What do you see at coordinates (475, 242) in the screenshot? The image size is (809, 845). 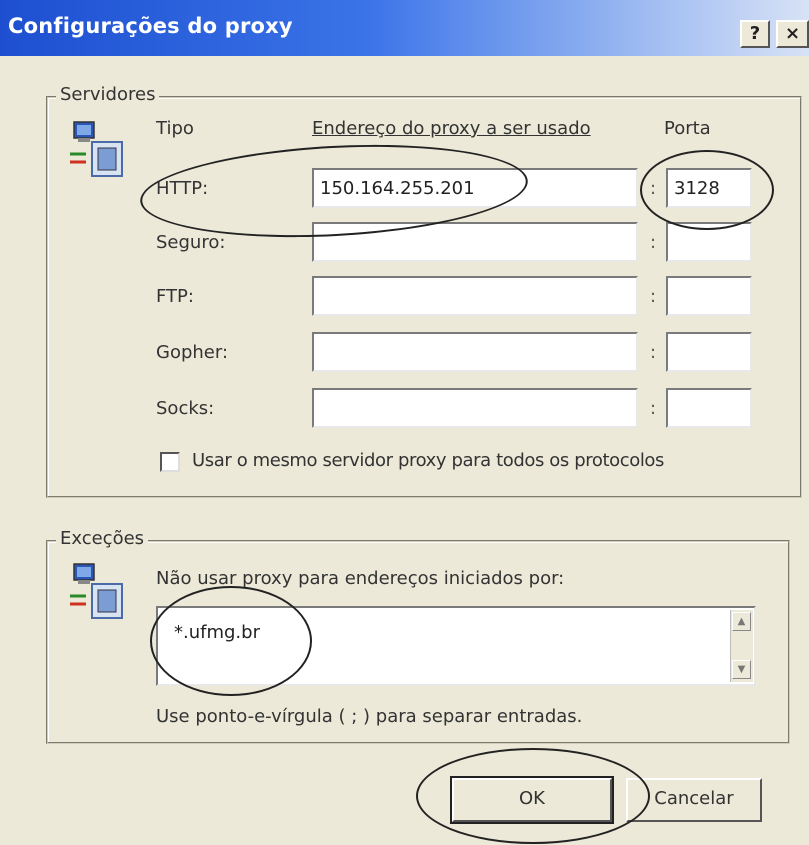 I see `secure-address-input` at bounding box center [475, 242].